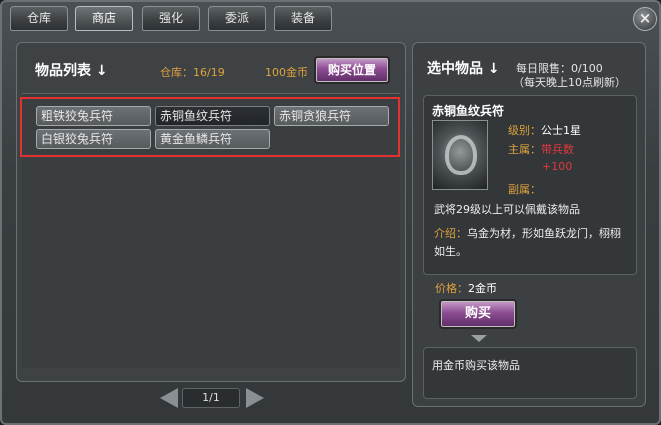 This screenshot has width=661, height=425. What do you see at coordinates (352, 70) in the screenshot?
I see `buy-position-button: 购买位置` at bounding box center [352, 70].